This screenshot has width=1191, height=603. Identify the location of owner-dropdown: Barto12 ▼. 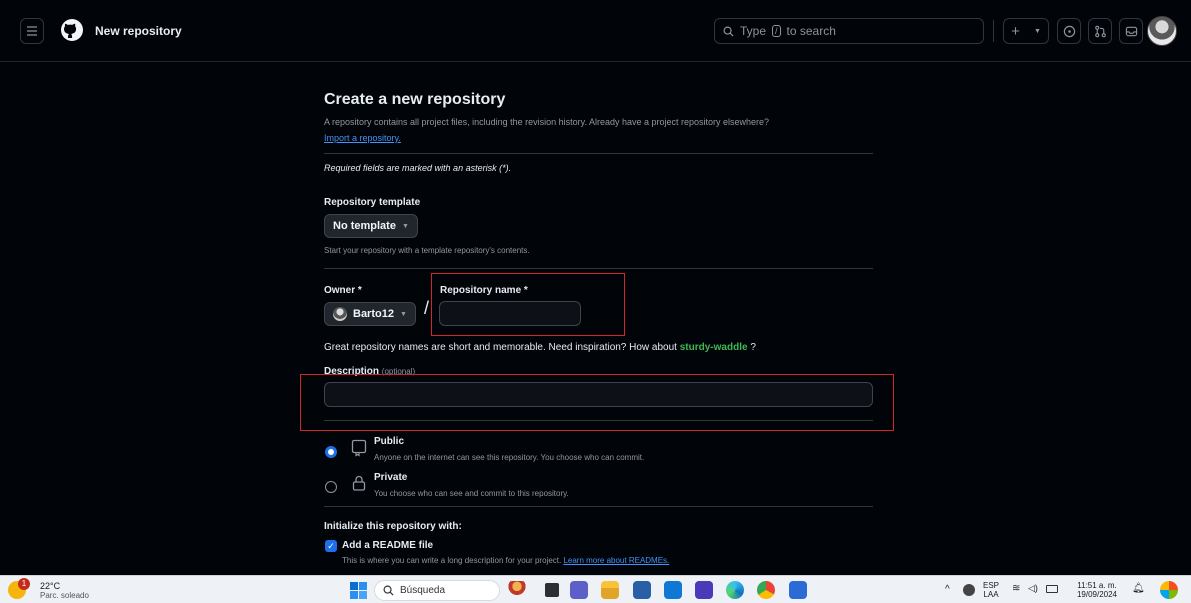
(370, 314).